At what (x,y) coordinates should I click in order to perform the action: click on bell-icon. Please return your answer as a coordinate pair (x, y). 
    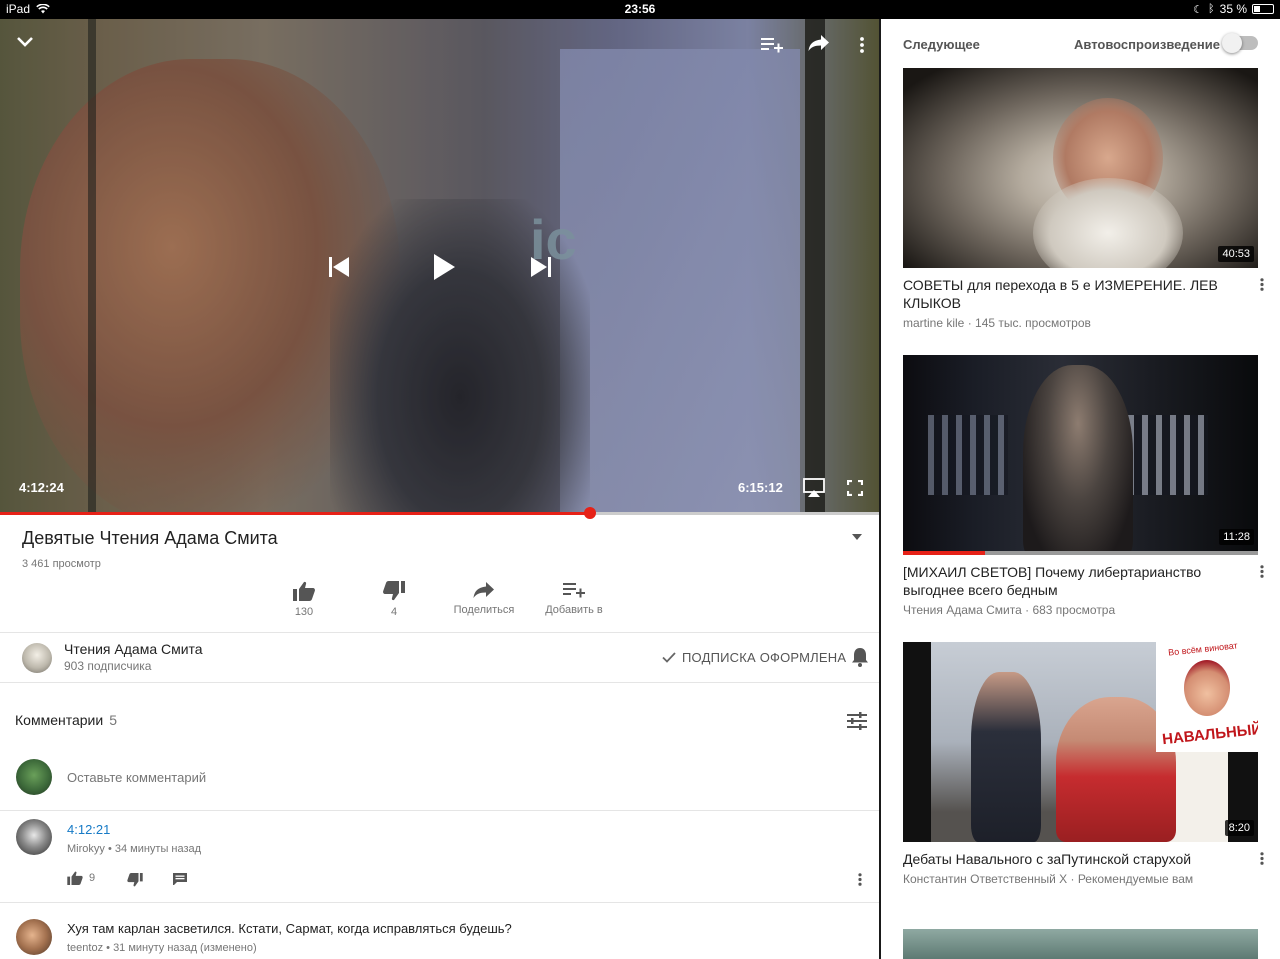
    Looking at the image, I should click on (860, 659).